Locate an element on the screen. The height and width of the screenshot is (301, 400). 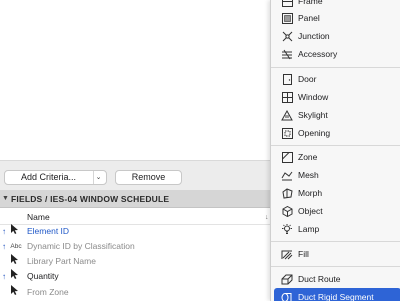
lamp-icon is located at coordinates (287, 229).